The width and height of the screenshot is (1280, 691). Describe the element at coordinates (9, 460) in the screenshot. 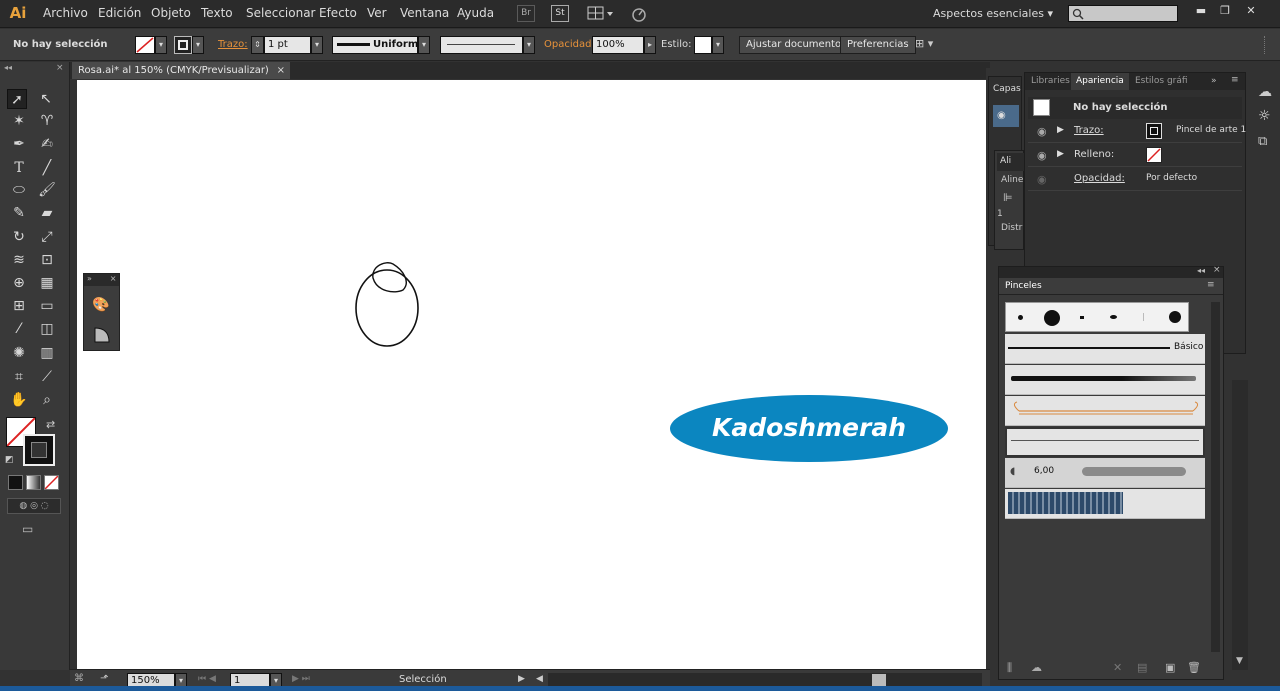

I see `default-colors-icon: ◩` at that location.